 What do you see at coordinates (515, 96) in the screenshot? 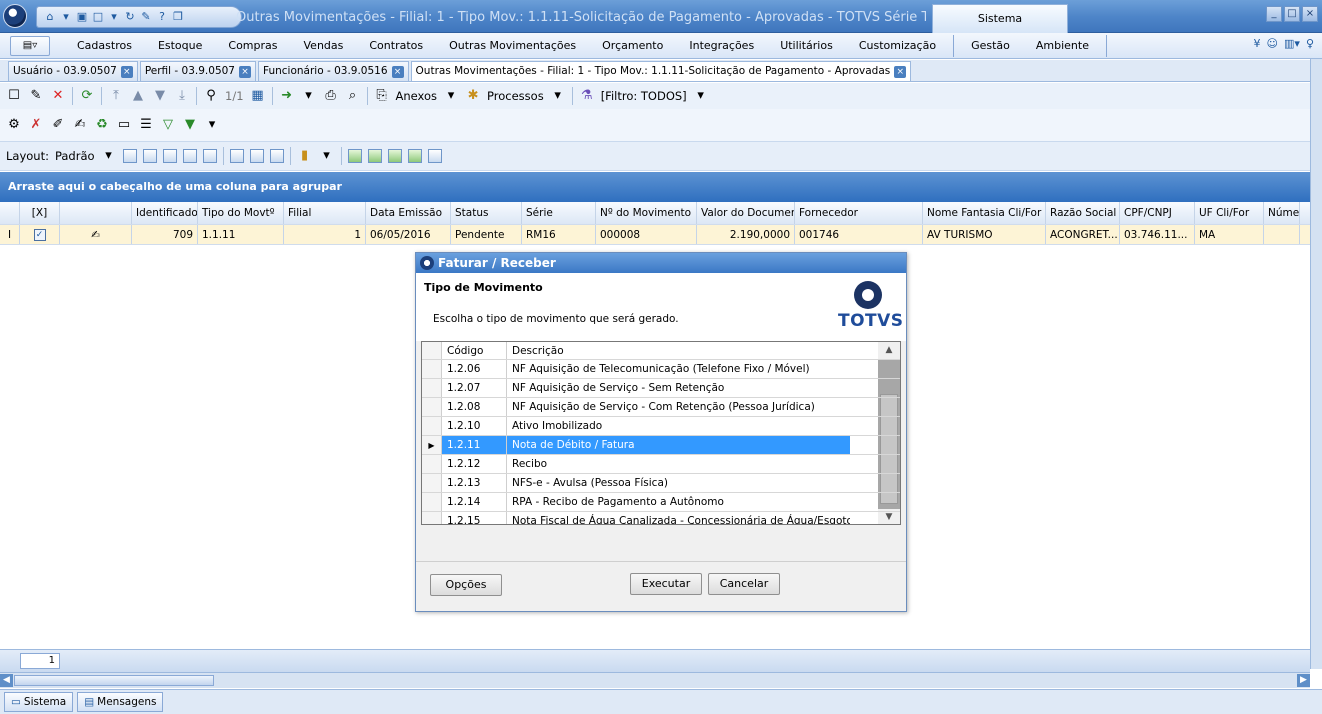
I see `processos-button: Processos` at bounding box center [515, 96].